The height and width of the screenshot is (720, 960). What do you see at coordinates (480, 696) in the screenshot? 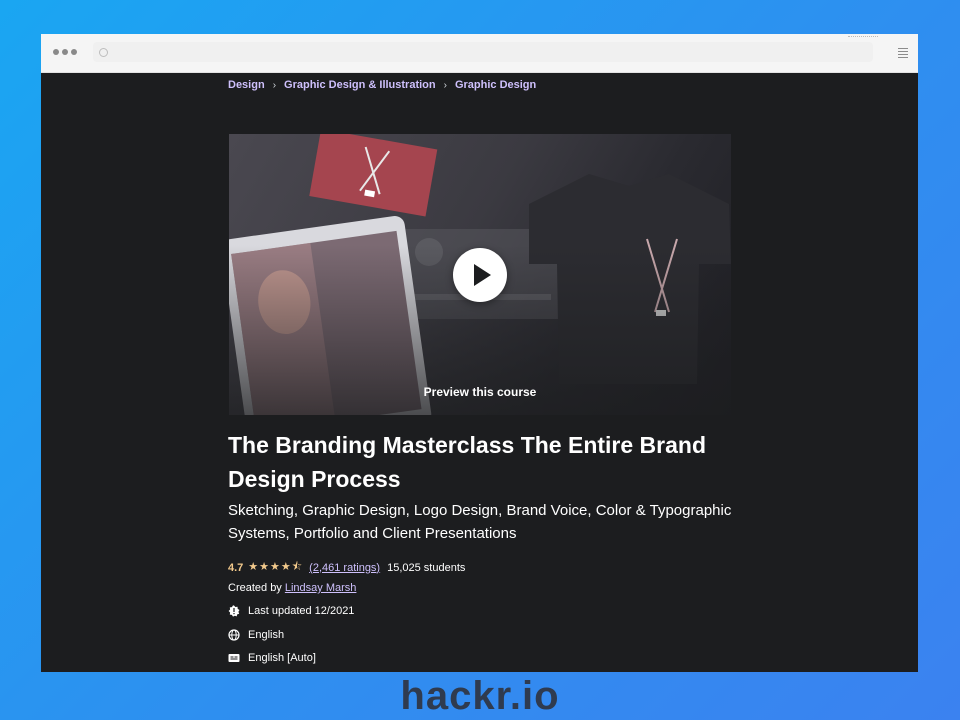
I see `hackr-logo: hackr.io` at bounding box center [480, 696].